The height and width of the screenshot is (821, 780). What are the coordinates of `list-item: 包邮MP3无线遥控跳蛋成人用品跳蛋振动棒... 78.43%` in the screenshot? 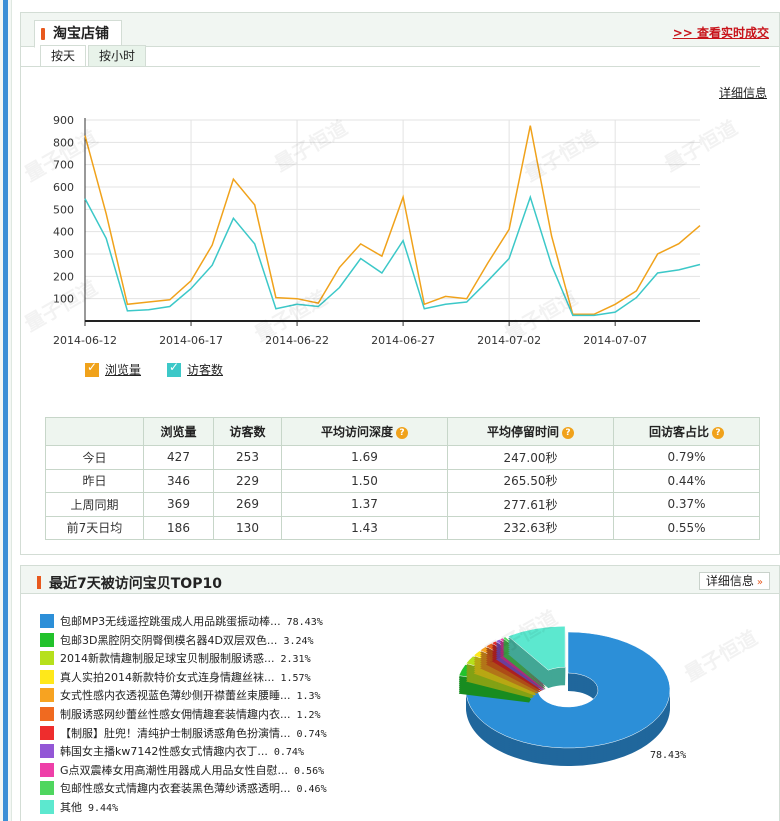 It's located at (183, 622).